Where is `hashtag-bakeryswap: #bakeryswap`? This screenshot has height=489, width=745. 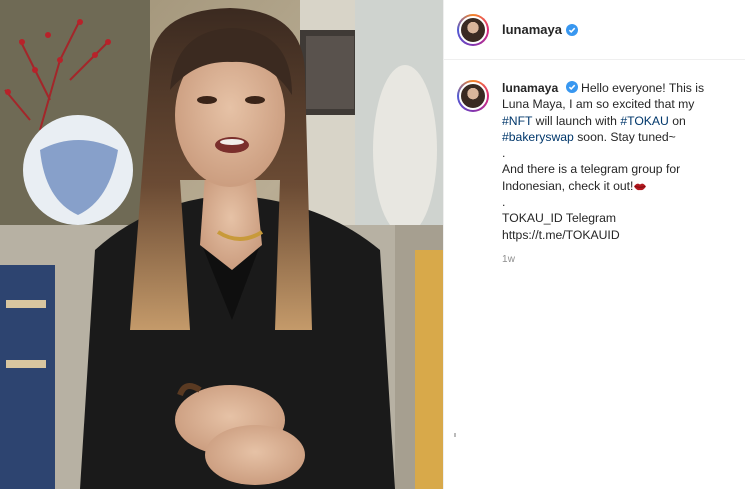 hashtag-bakeryswap: #bakeryswap is located at coordinates (538, 137).